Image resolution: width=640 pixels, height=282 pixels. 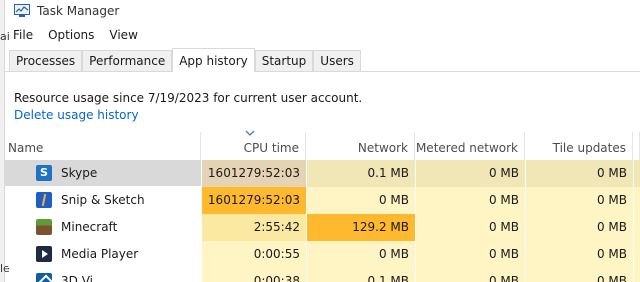 What do you see at coordinates (636, 146) in the screenshot?
I see `column-header-overflow` at bounding box center [636, 146].